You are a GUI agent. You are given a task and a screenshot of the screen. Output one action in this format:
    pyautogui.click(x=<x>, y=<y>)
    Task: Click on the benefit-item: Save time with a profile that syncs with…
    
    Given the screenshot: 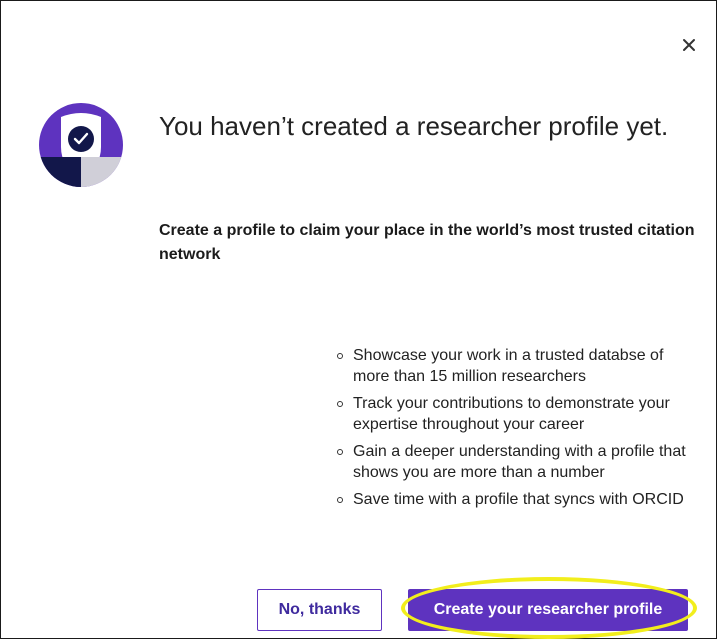 What is the action you would take?
    pyautogui.click(x=516, y=499)
    